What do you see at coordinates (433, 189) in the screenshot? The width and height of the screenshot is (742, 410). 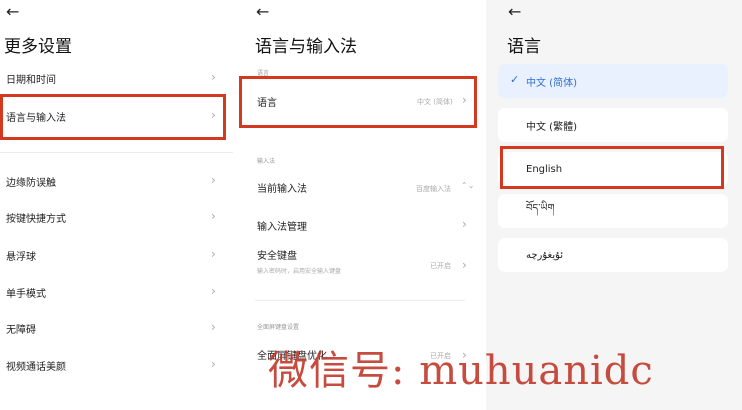 I see `current-ime-value: 百度输入法` at bounding box center [433, 189].